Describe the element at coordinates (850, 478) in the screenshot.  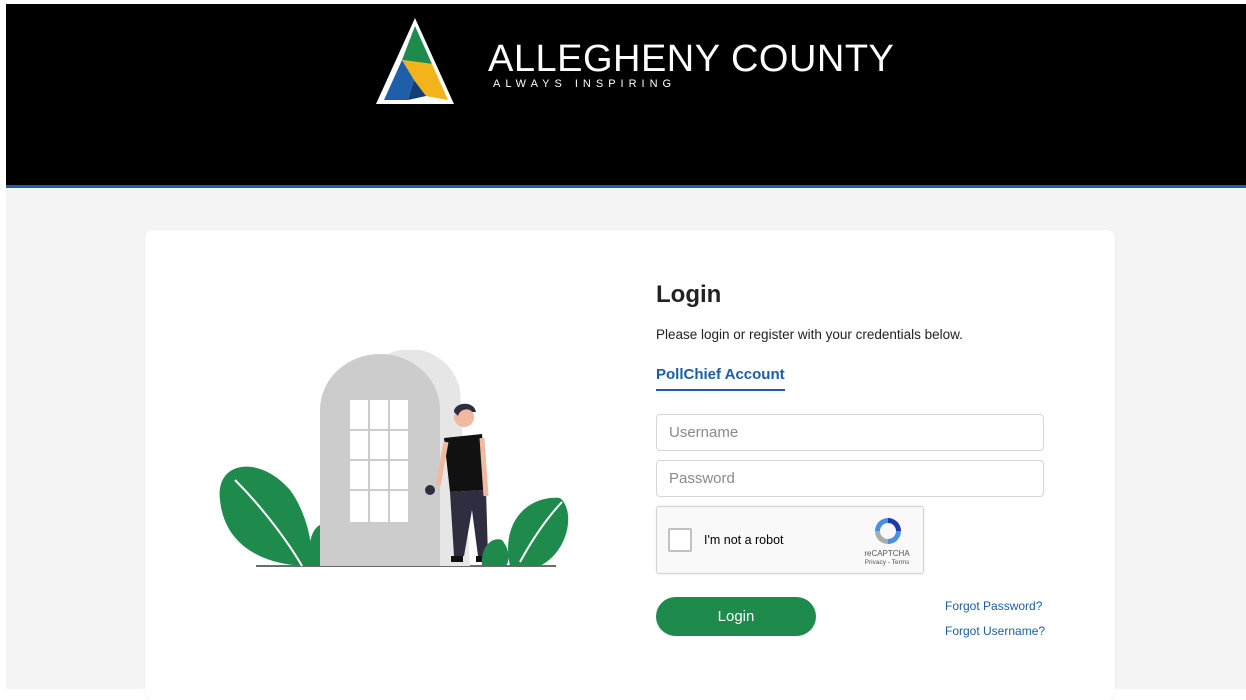
I see `password-input` at that location.